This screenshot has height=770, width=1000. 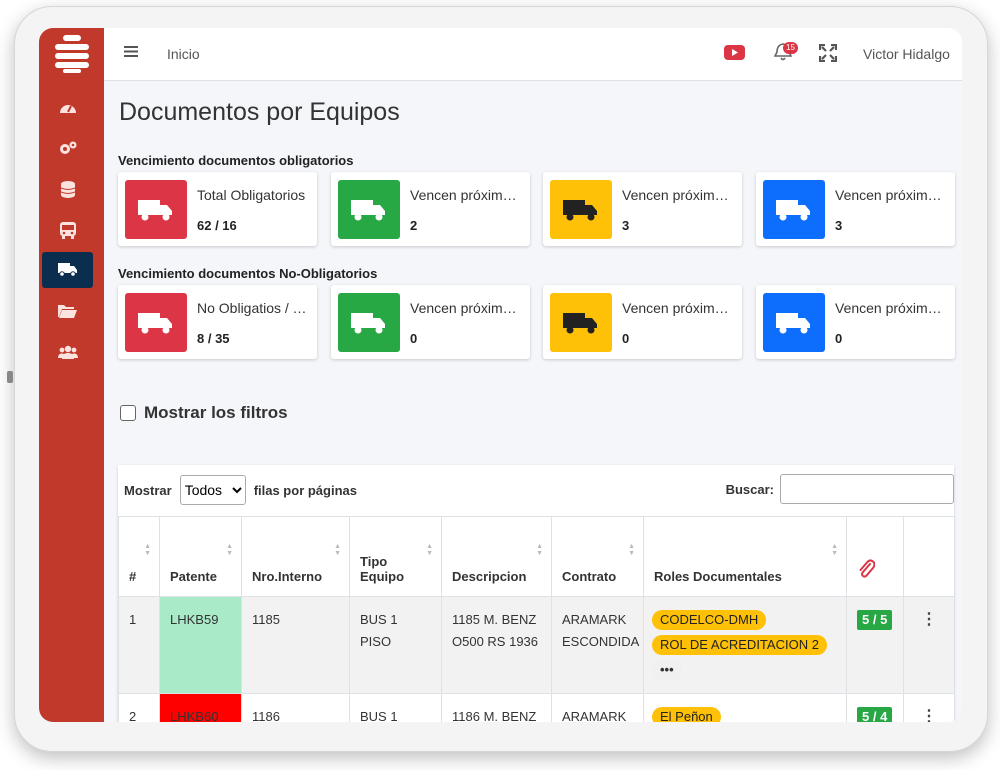 What do you see at coordinates (200, 645) in the screenshot?
I see `cell-patente: LHKB59` at bounding box center [200, 645].